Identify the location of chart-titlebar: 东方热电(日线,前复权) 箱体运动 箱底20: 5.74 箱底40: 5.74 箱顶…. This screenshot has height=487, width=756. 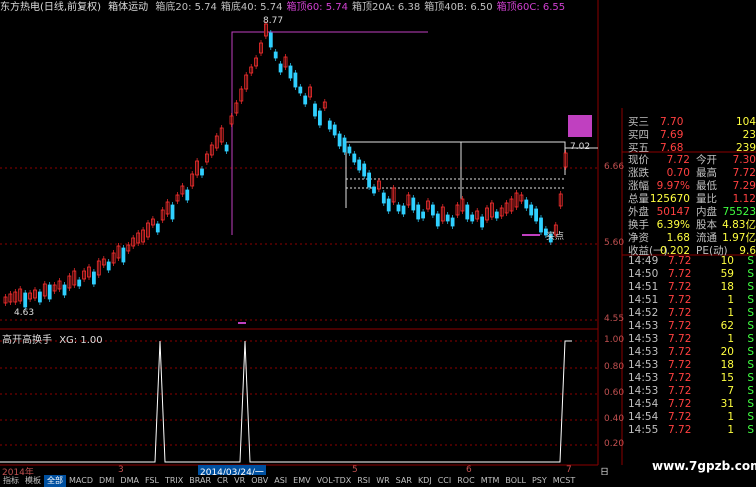
(299, 8).